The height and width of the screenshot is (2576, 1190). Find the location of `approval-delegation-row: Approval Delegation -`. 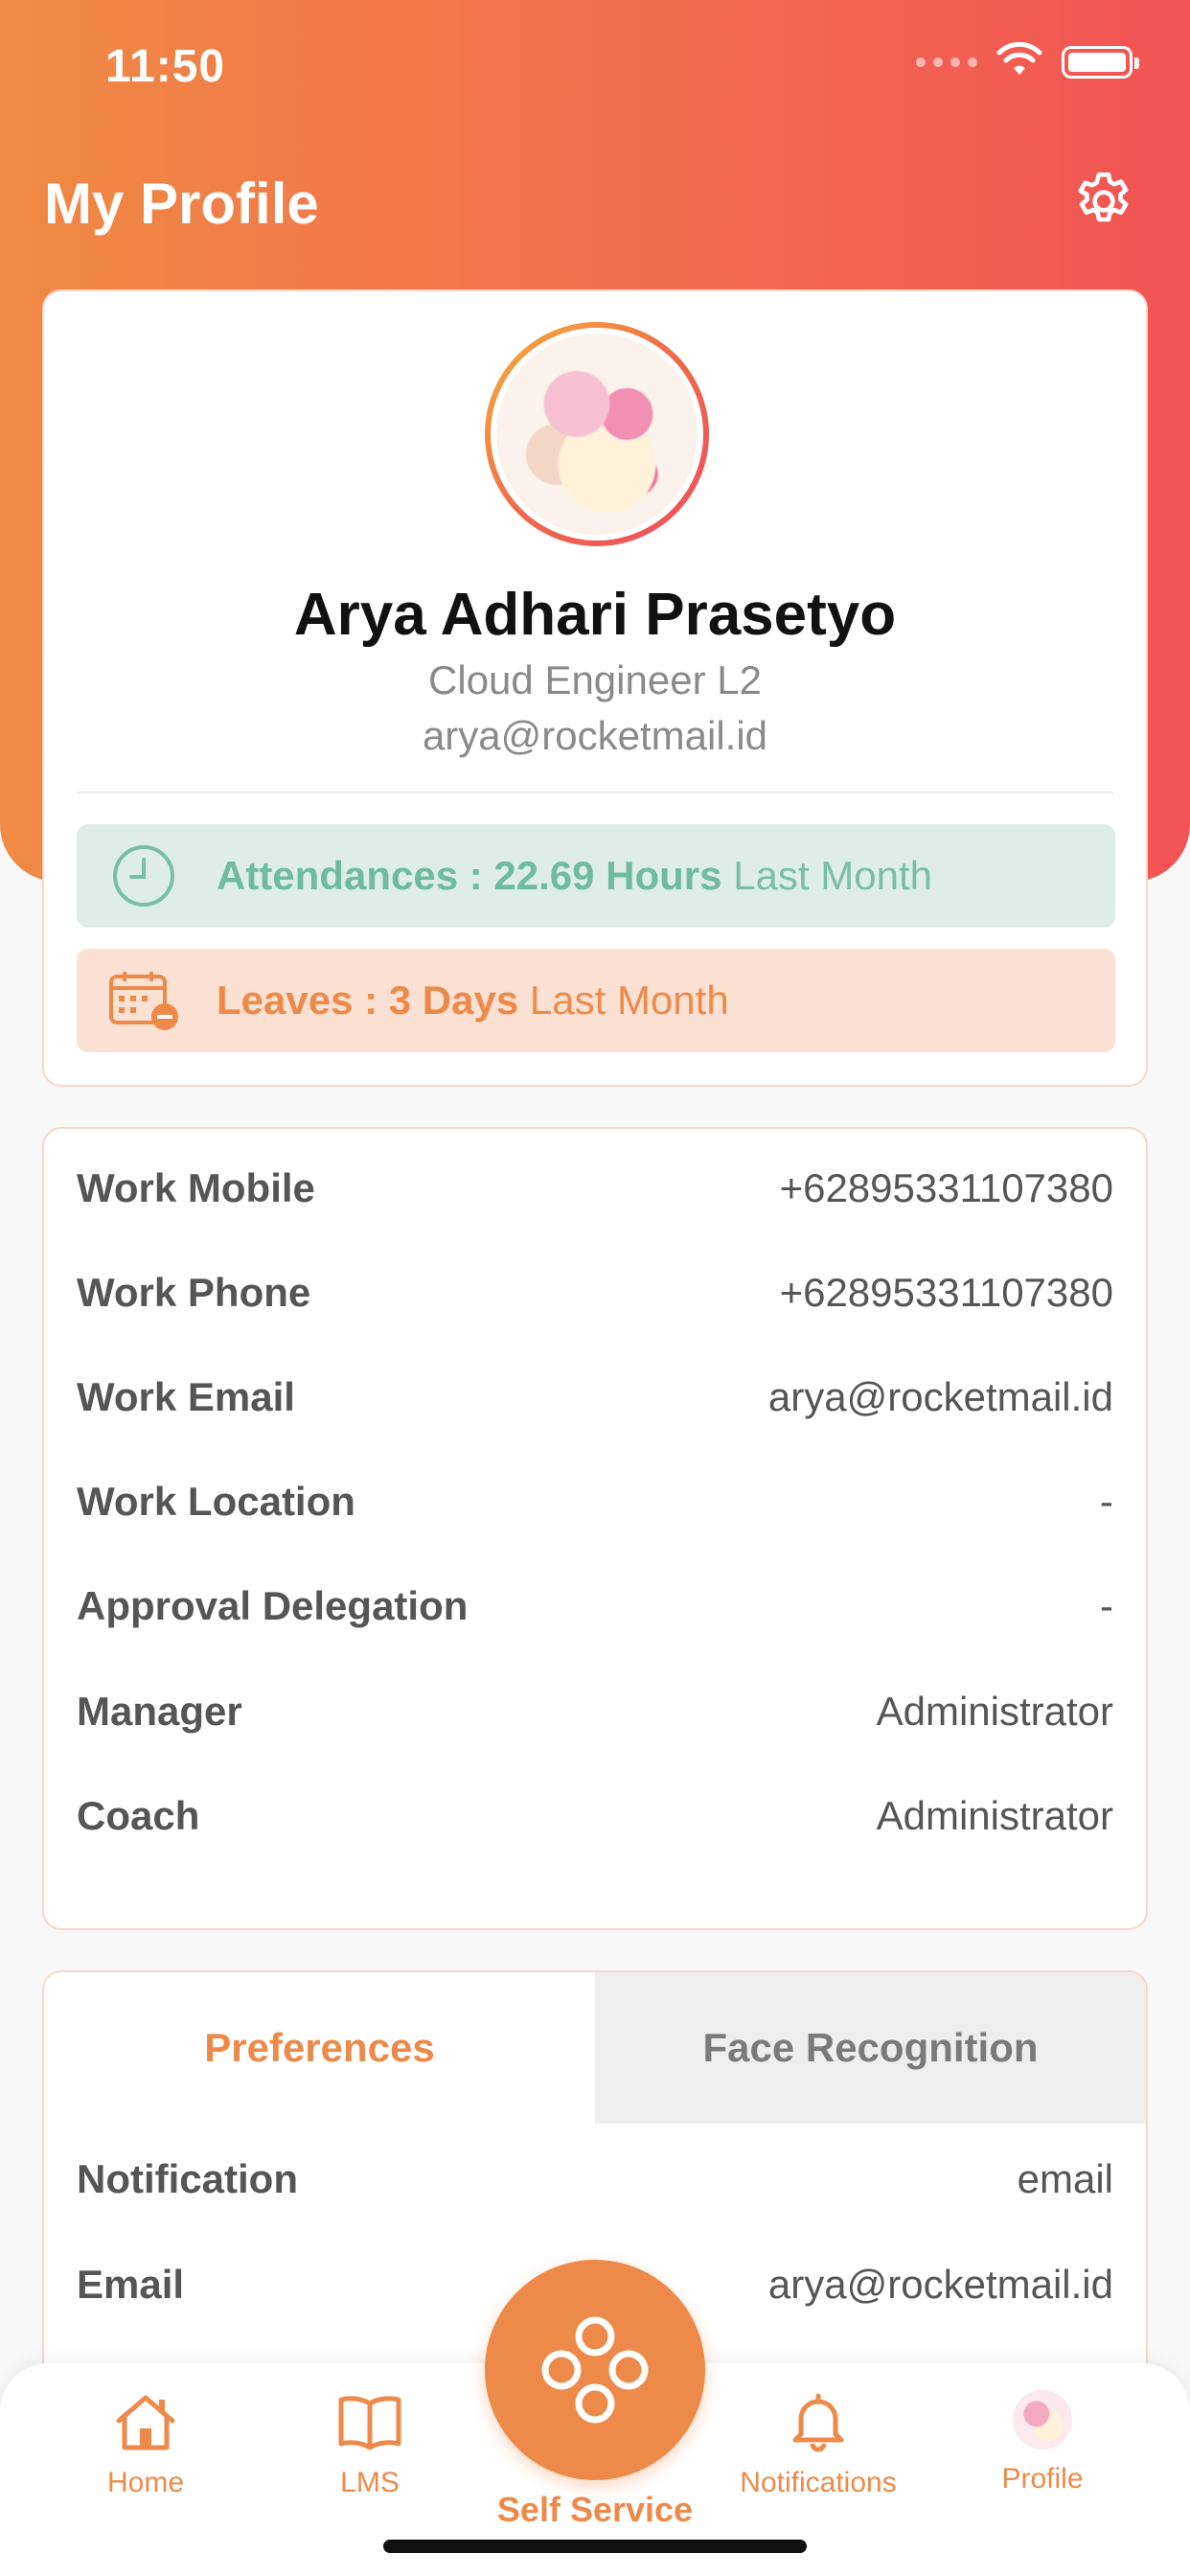

approval-delegation-row: Approval Delegation - is located at coordinates (595, 1606).